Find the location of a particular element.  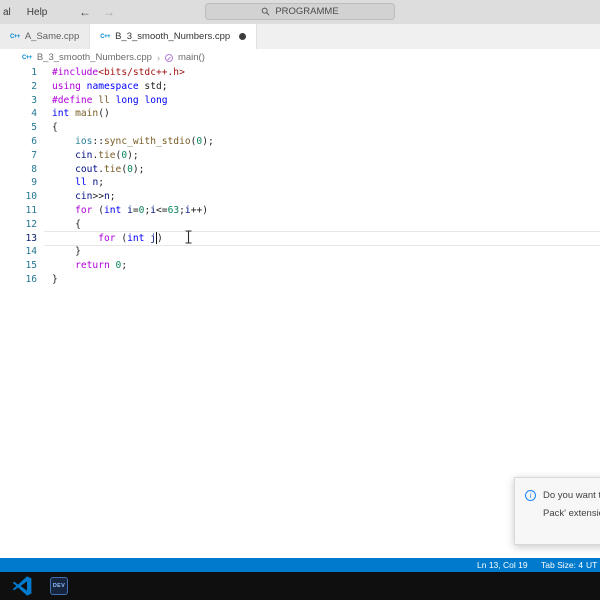

line-number: 15 is located at coordinates (22, 266).